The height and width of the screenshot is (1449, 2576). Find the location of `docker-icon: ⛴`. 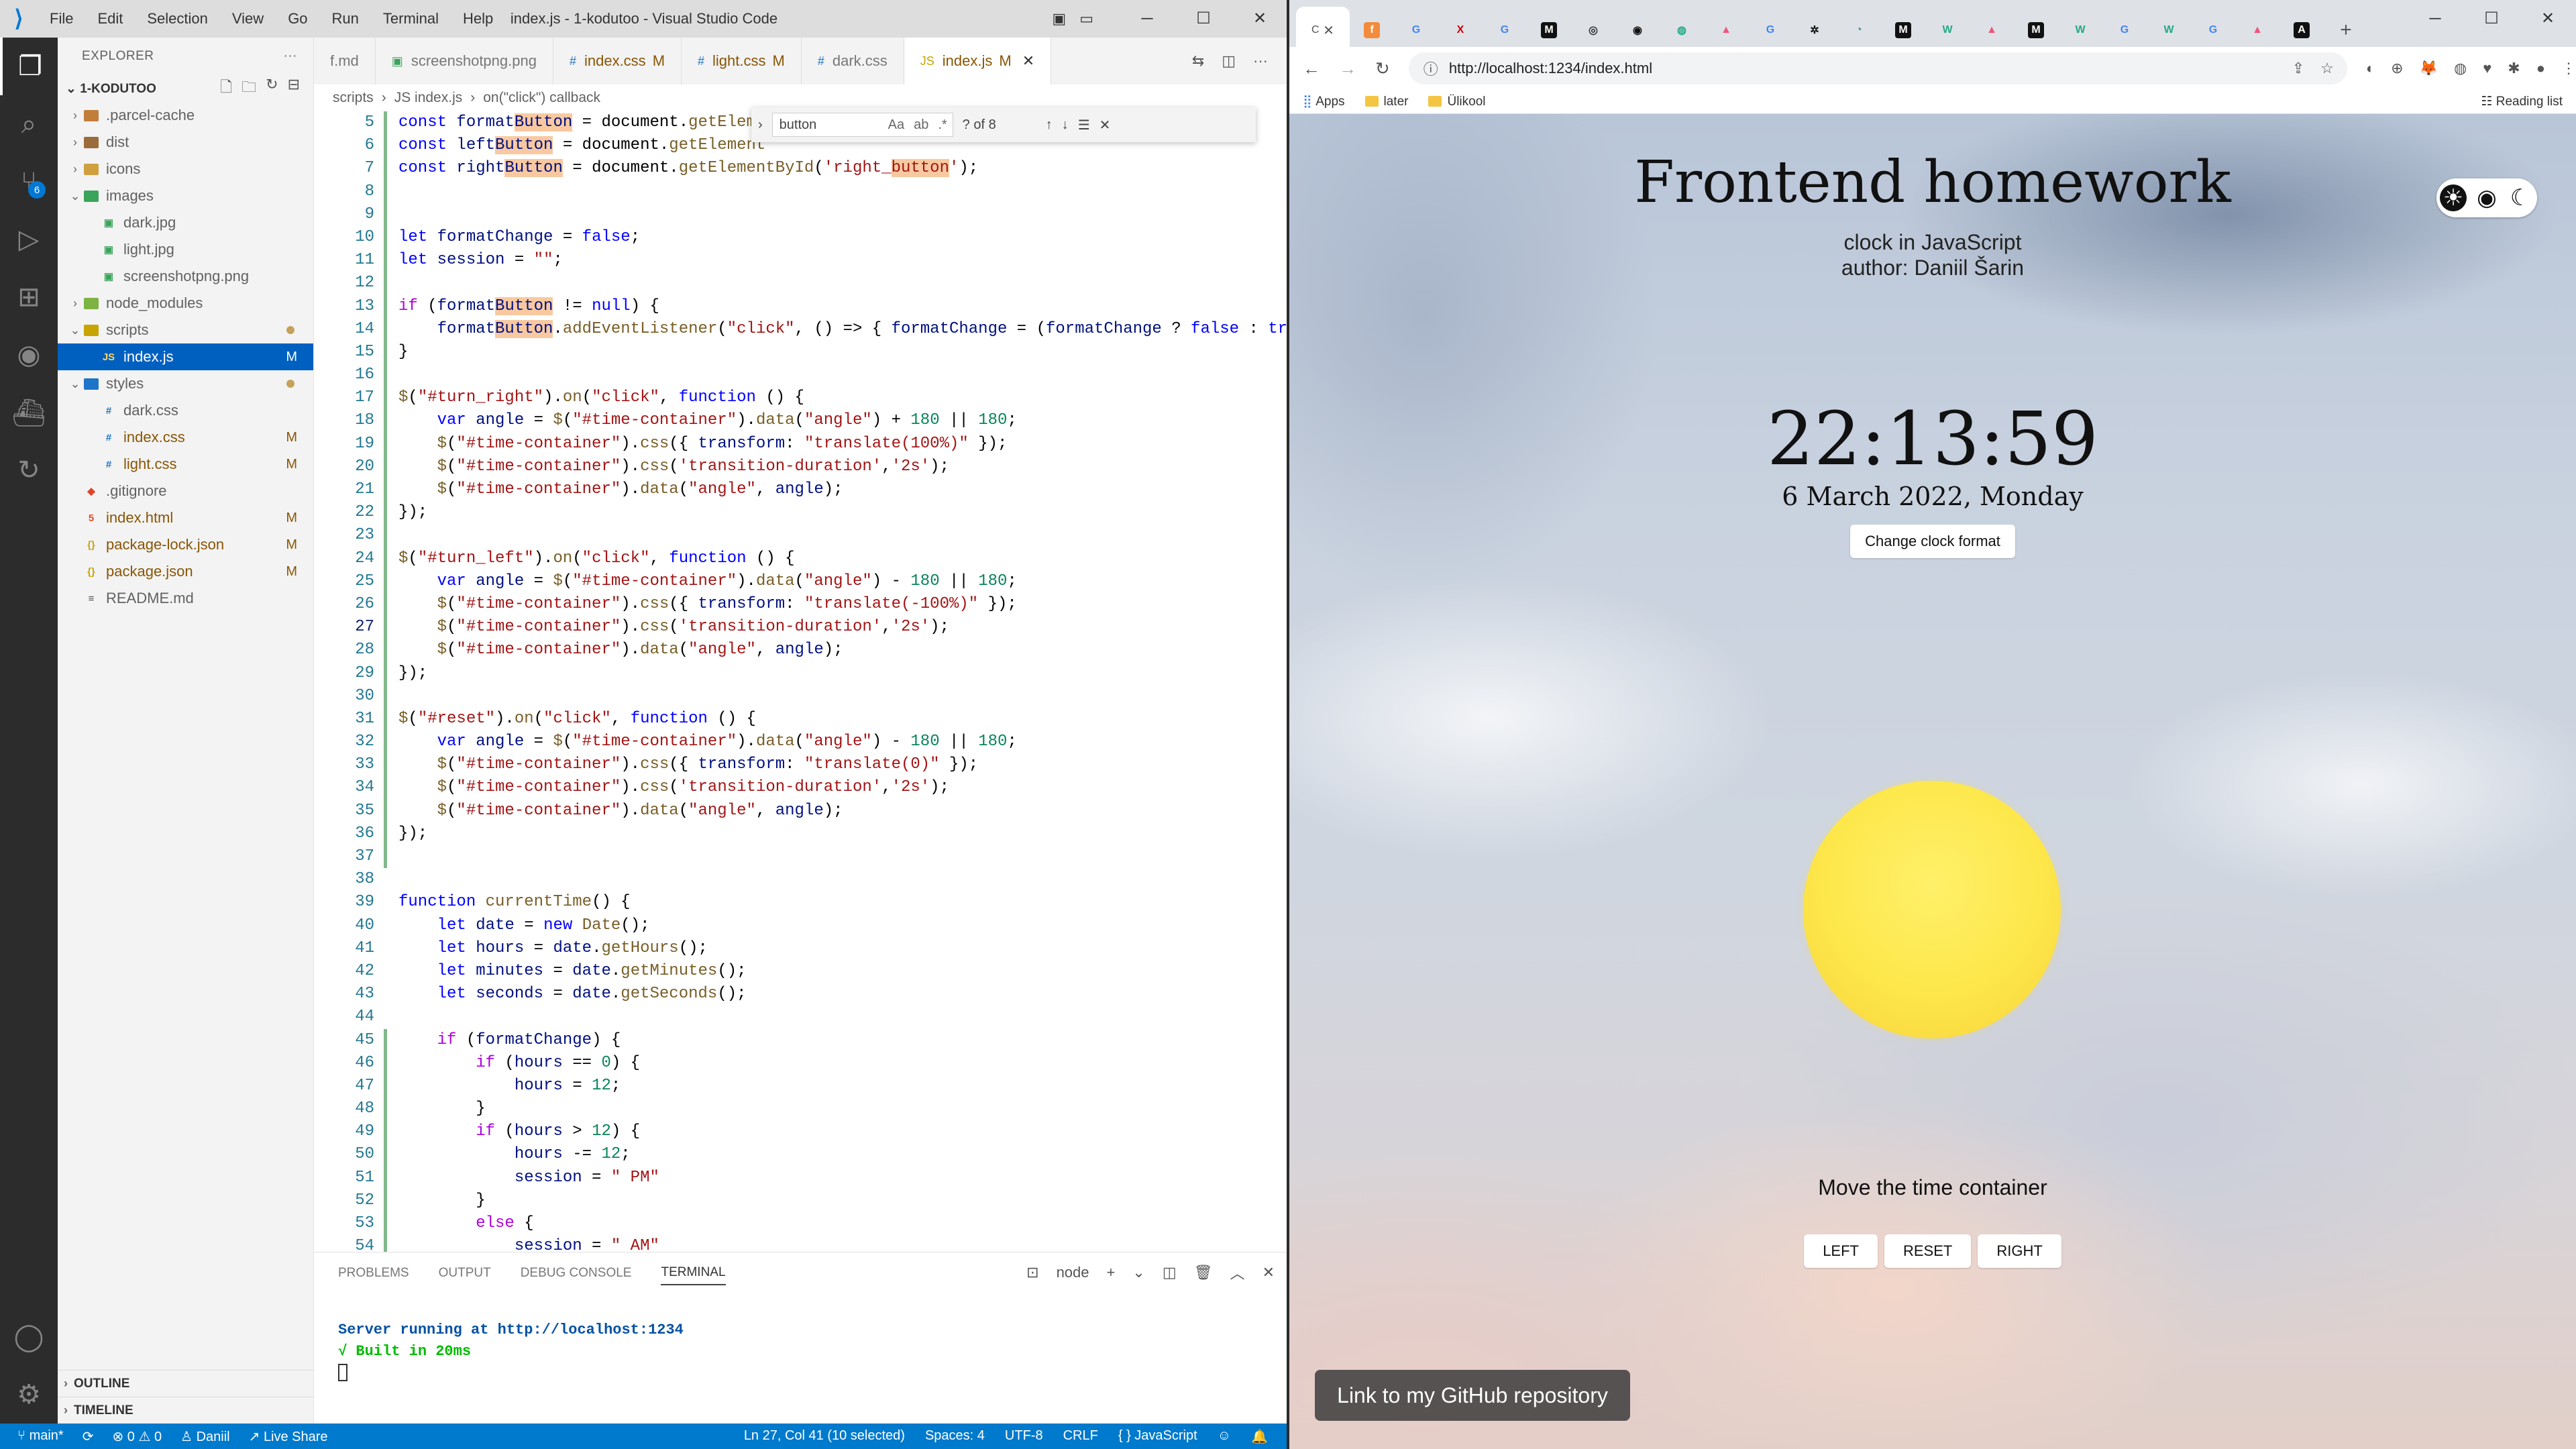

docker-icon: ⛴ is located at coordinates (29, 412).